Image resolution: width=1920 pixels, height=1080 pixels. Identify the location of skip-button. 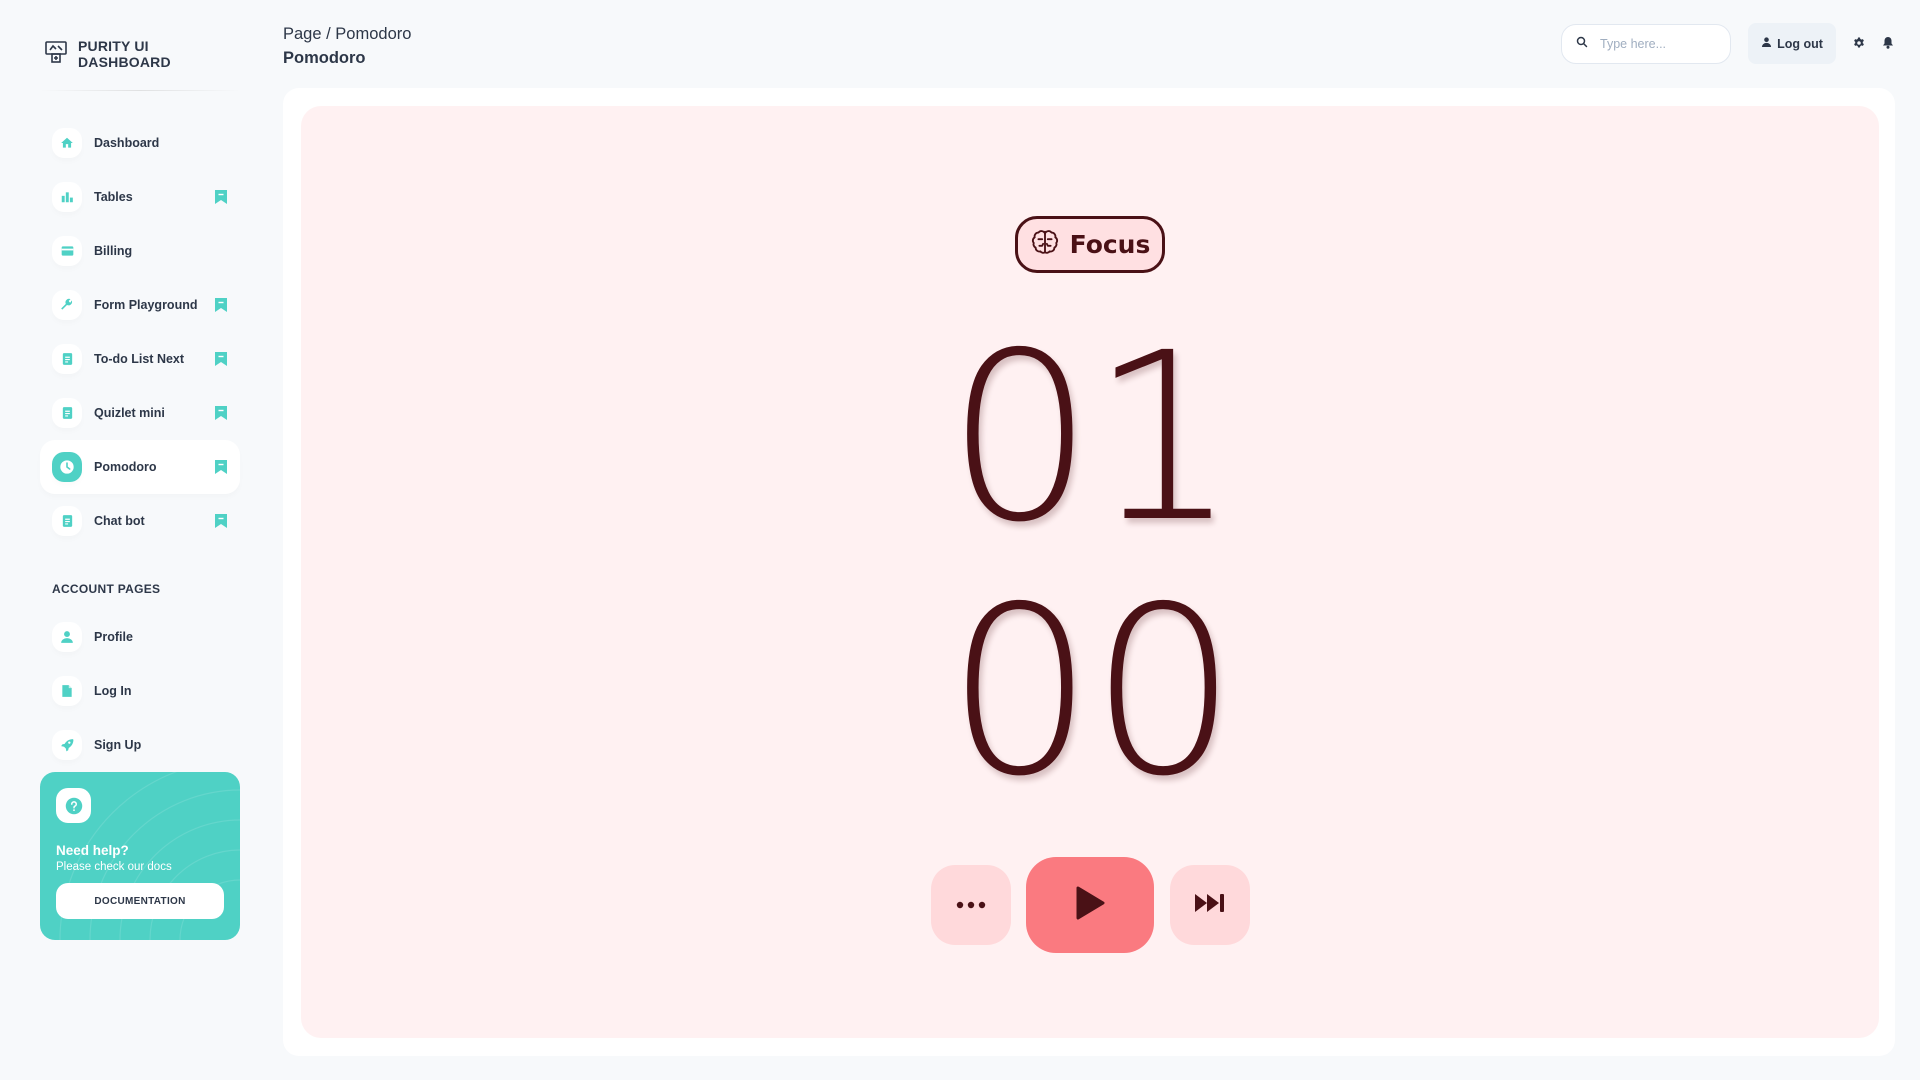
(1210, 905).